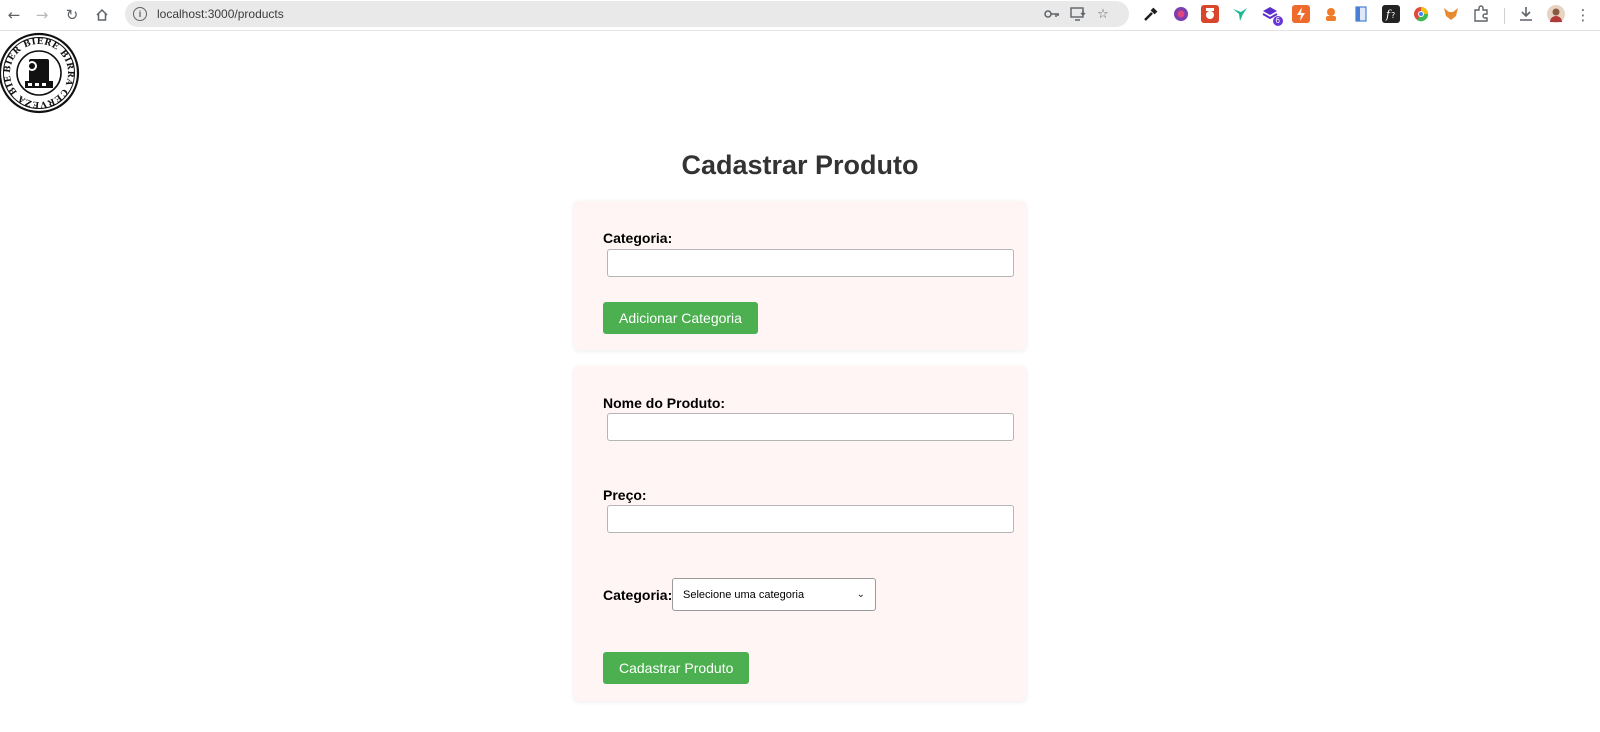 Image resolution: width=1600 pixels, height=732 pixels. Describe the element at coordinates (638, 595) in the screenshot. I see `product-category-label: Categoria:` at that location.